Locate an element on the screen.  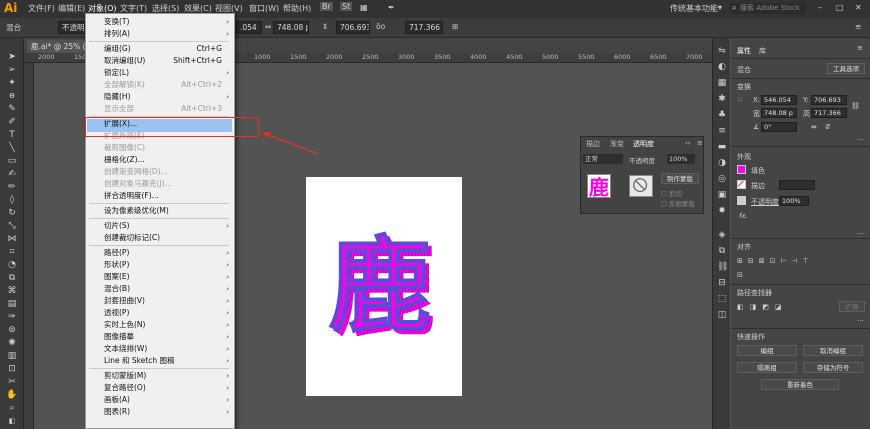
menu-item: 裁剪图像(C) is located at coordinates (160, 148).